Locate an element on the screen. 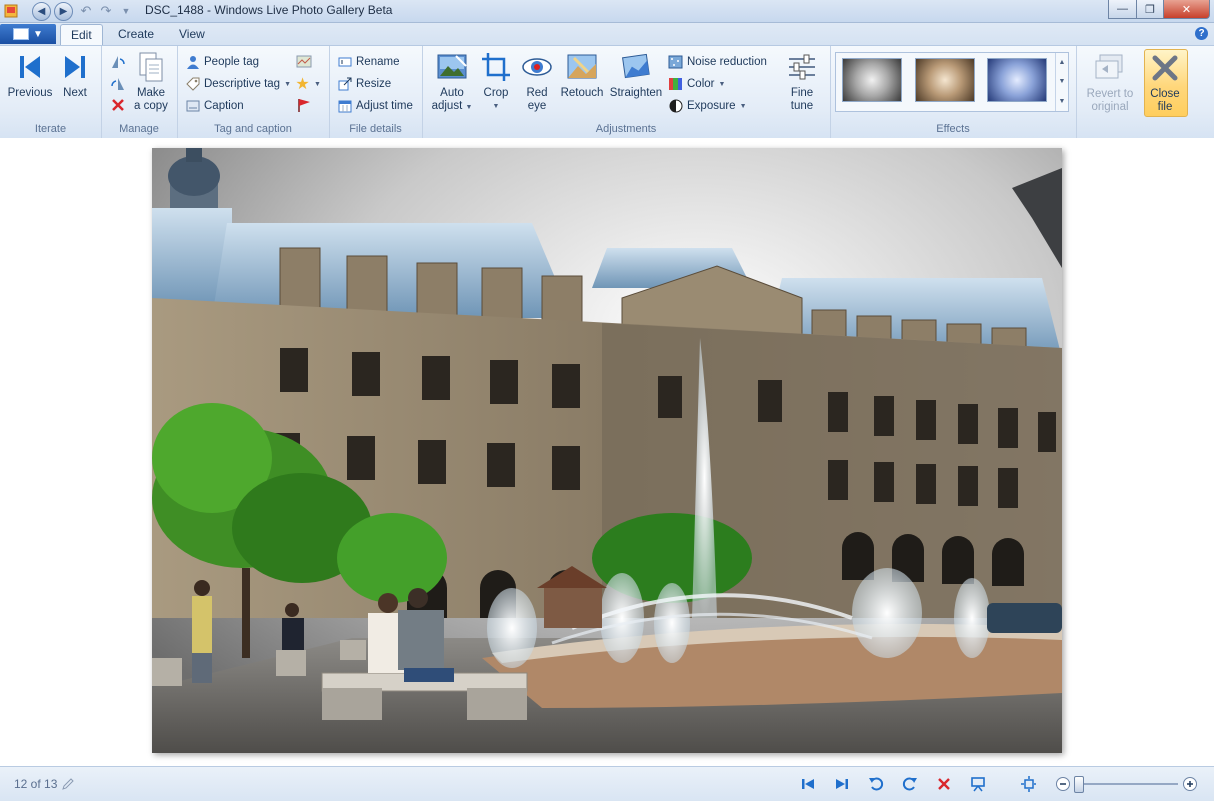 The image size is (1214, 801). fine-tune-button: Fine tune is located at coordinates (802, 82).